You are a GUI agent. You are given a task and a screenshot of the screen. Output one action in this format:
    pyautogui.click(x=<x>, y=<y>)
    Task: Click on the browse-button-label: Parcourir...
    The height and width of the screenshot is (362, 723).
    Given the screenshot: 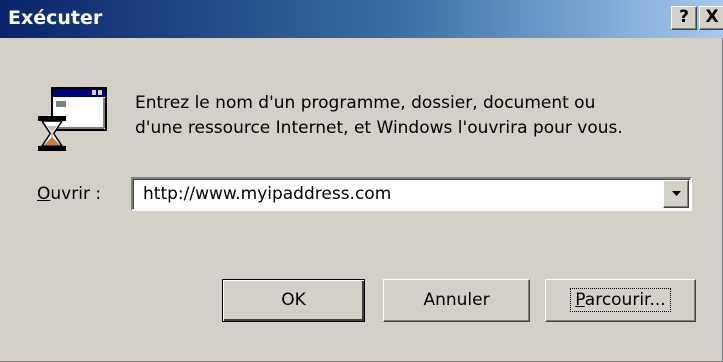 What is the action you would take?
    pyautogui.click(x=620, y=300)
    